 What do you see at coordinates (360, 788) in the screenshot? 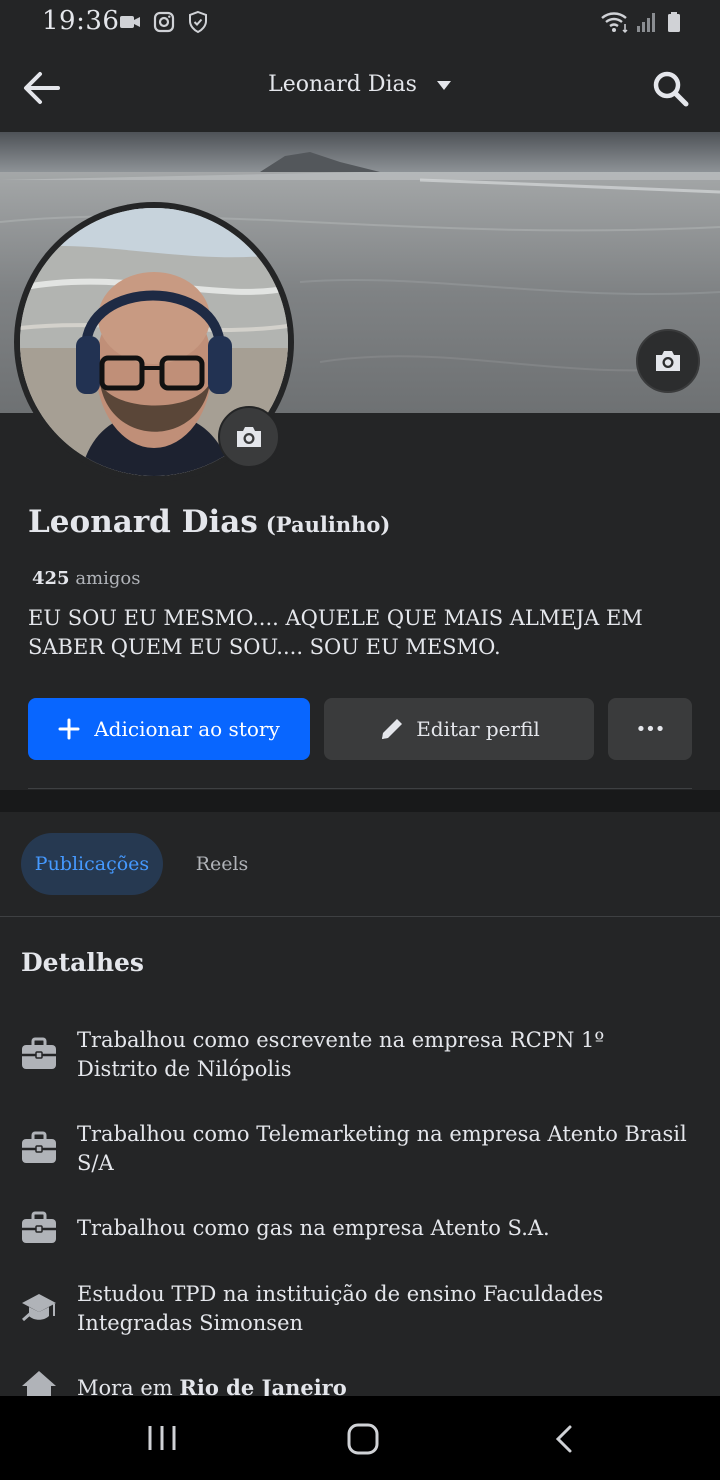
I see `divider` at bounding box center [360, 788].